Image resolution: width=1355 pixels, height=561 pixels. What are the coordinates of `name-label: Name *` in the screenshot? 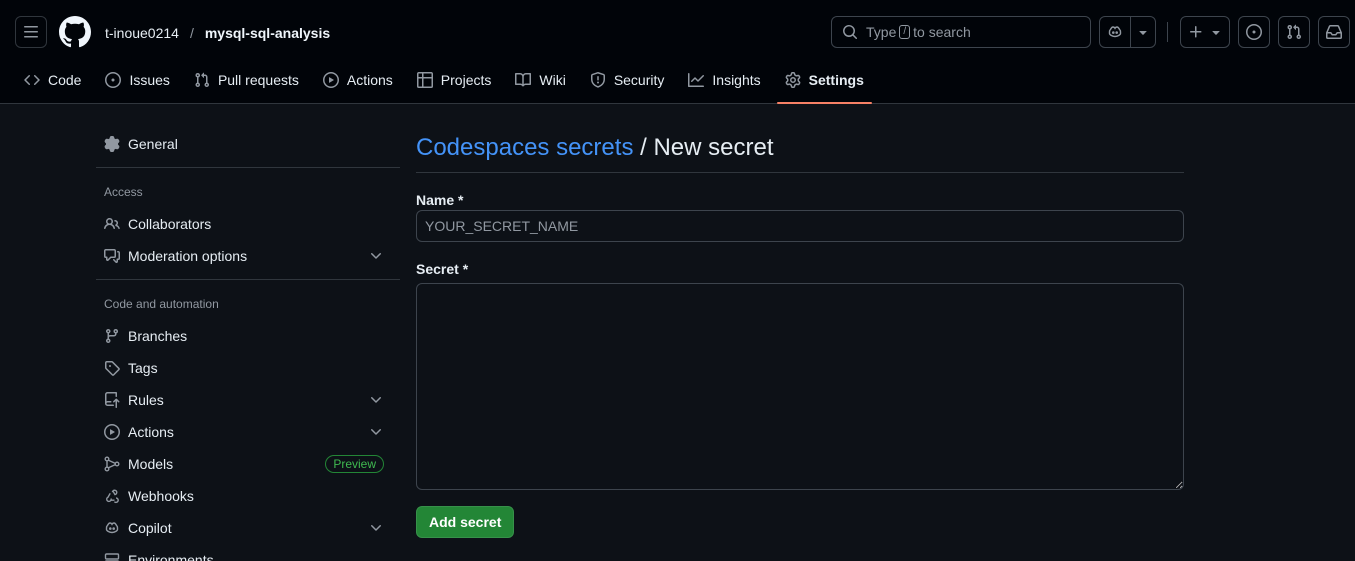 It's located at (440, 200).